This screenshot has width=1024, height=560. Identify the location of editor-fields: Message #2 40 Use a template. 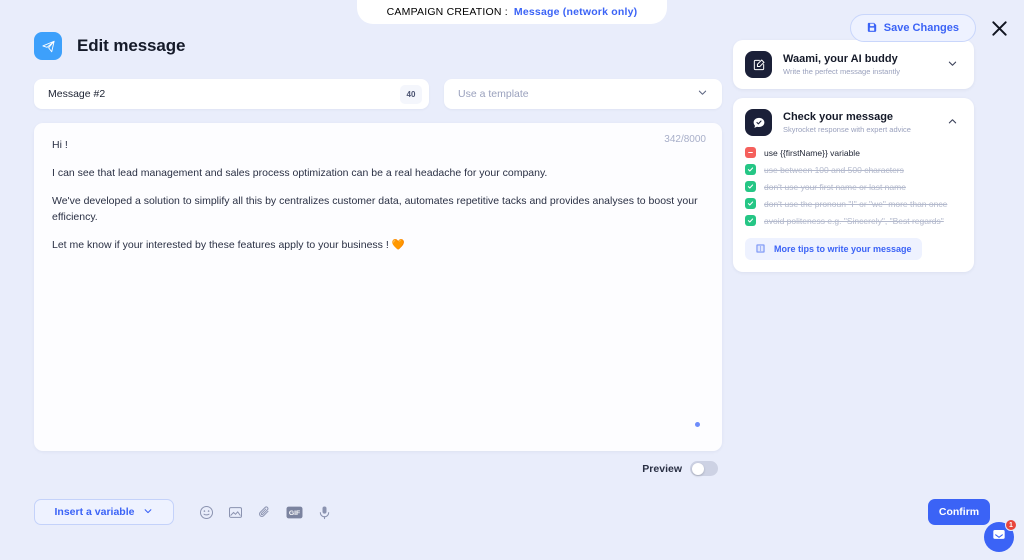
(378, 94).